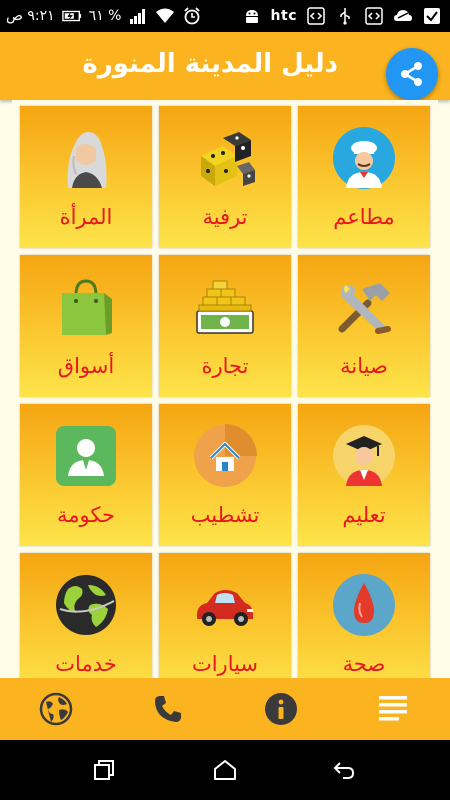 This screenshot has height=800, width=450. I want to click on home-nav-button, so click(225, 770).